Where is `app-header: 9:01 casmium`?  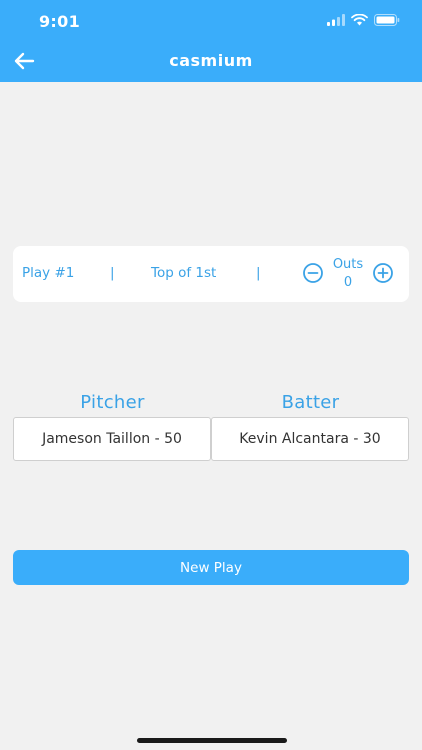 app-header: 9:01 casmium is located at coordinates (211, 41).